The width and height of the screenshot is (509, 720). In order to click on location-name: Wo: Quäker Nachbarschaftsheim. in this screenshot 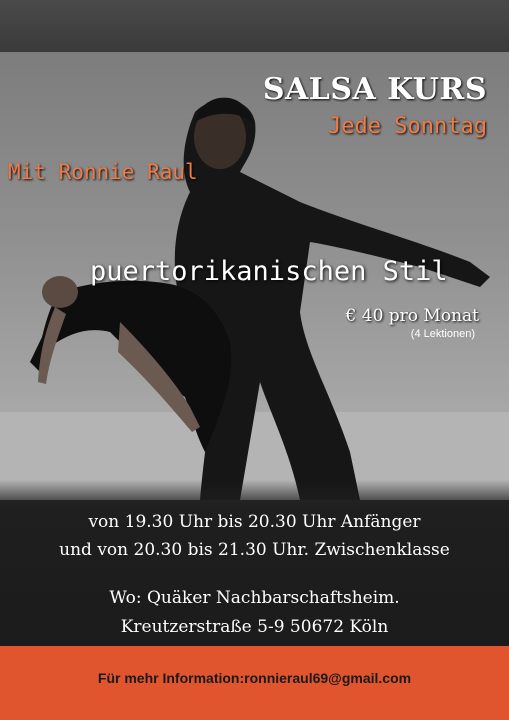, I will do `click(254, 598)`.